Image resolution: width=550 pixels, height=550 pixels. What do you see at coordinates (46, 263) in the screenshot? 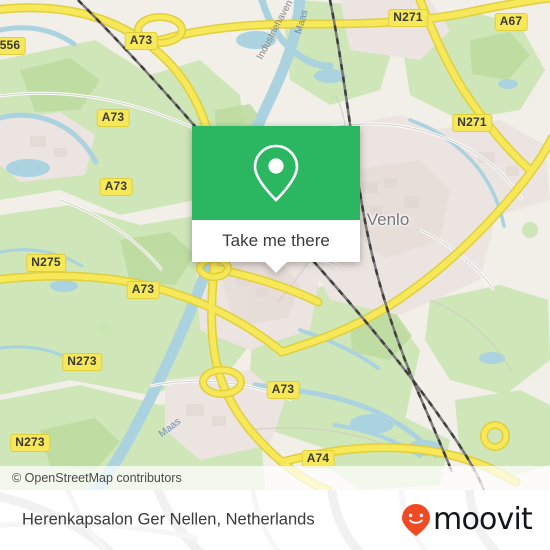
I see `road-shield-n275: N275` at bounding box center [46, 263].